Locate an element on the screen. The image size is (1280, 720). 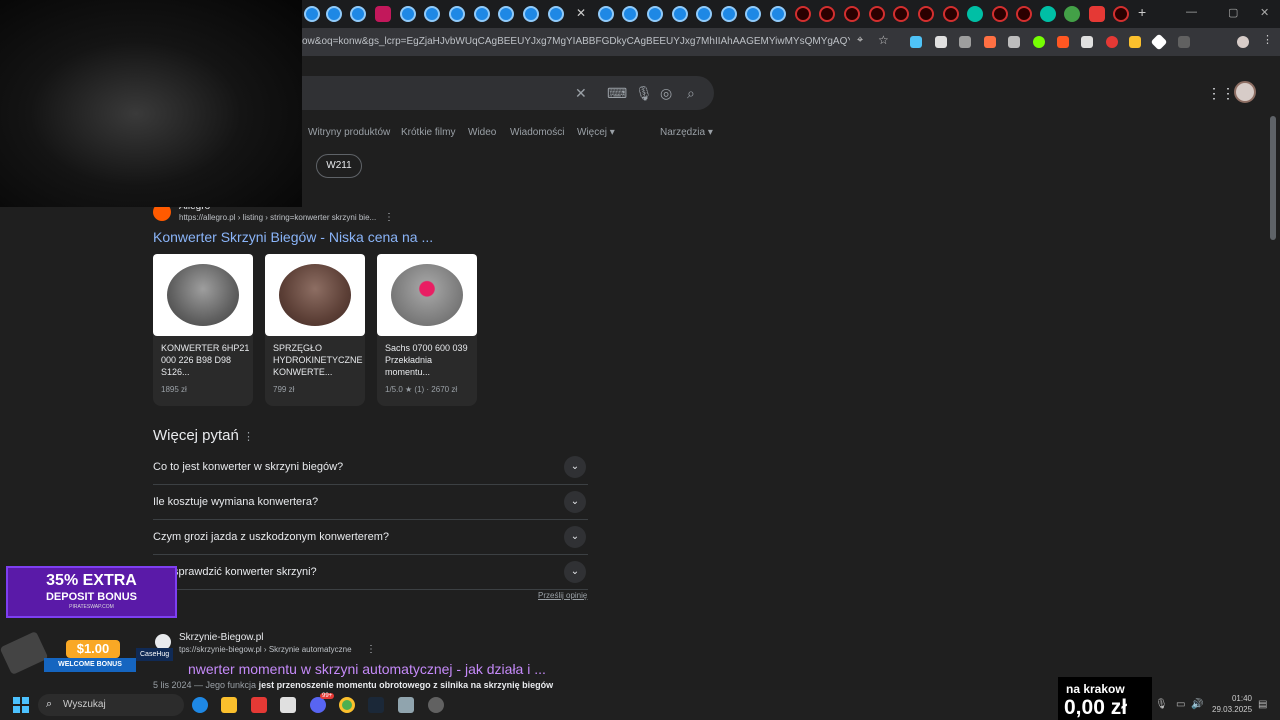
store-icon is located at coordinates (288, 705).